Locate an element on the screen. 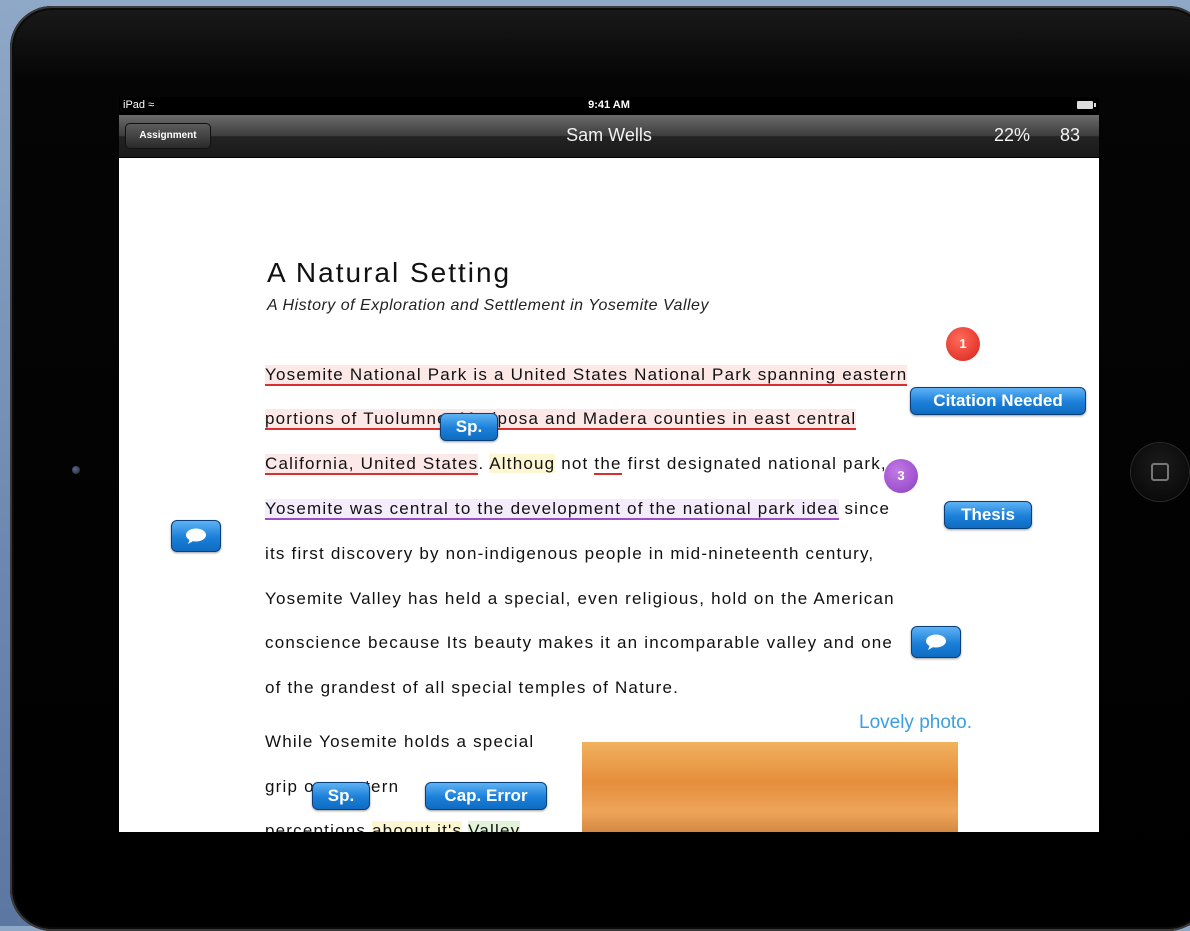  spelling-highlight: aboout it's is located at coordinates (417, 826).